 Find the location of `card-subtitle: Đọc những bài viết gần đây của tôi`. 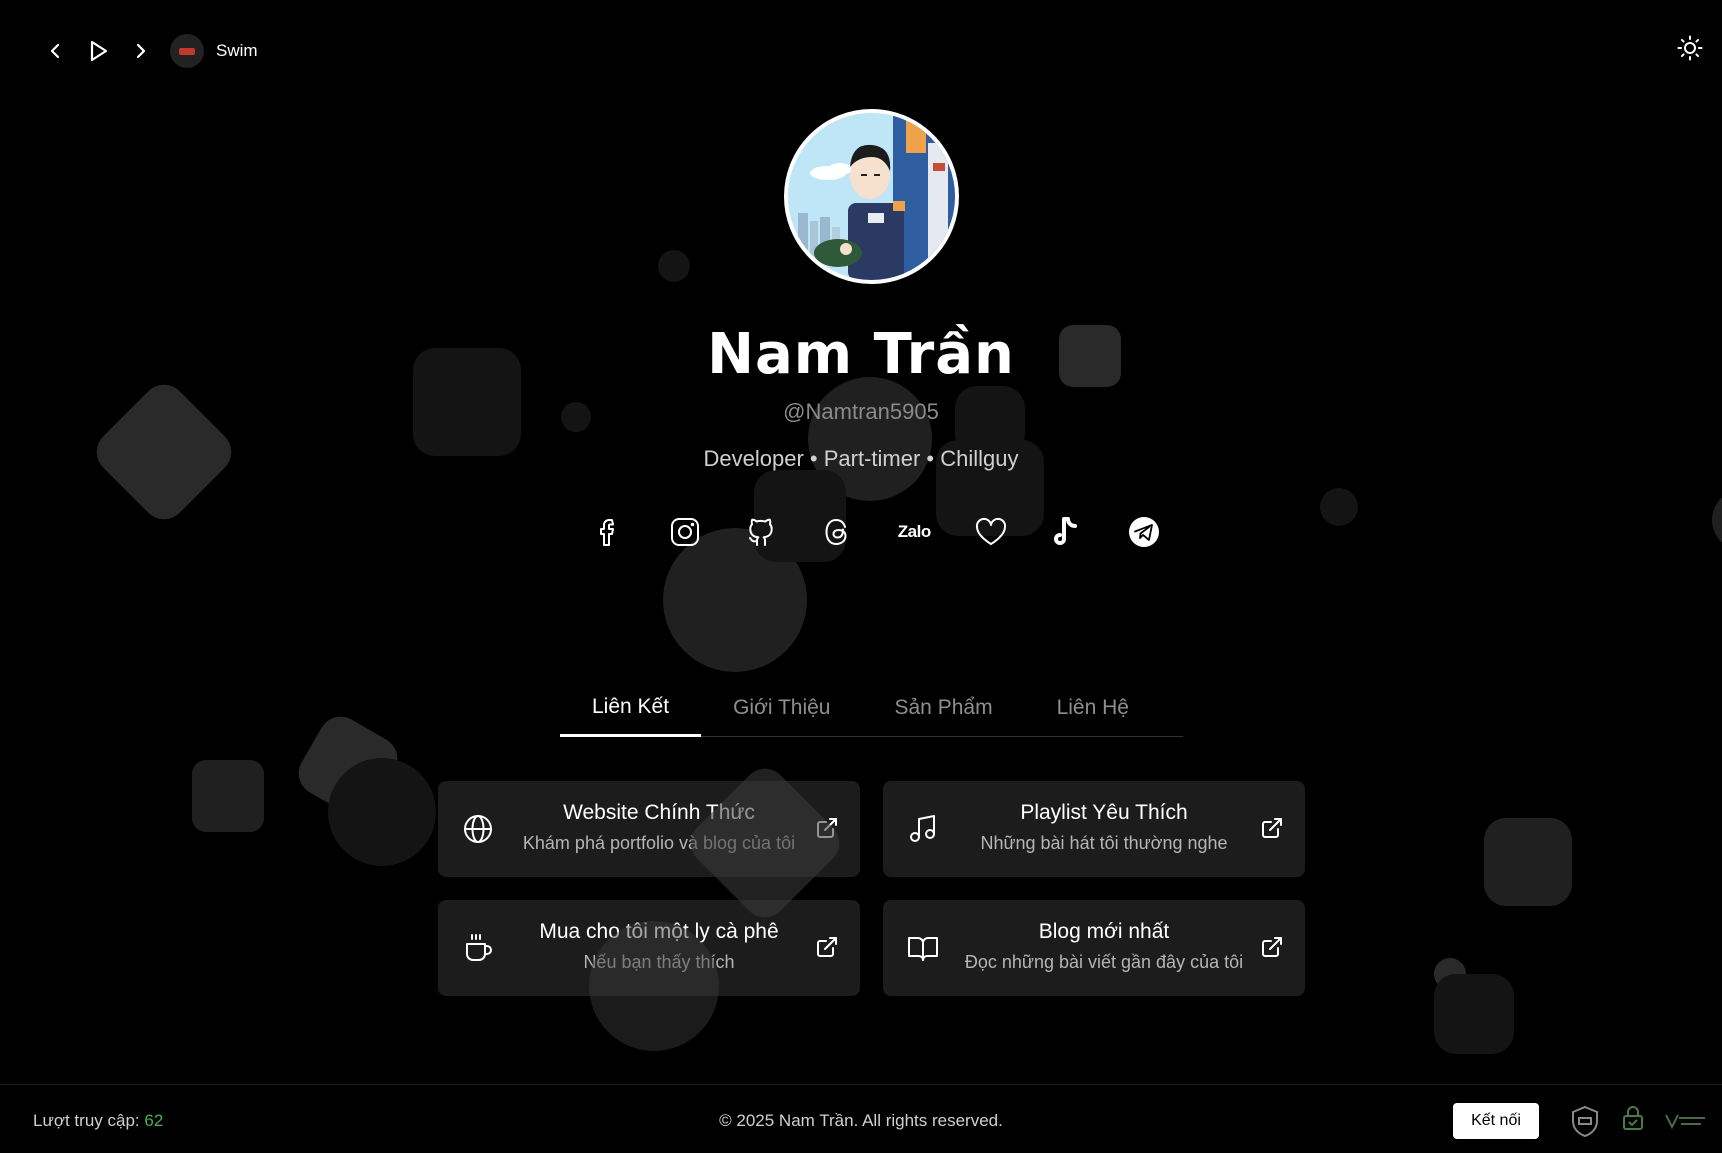

card-subtitle: Đọc những bài viết gần đây của tôi is located at coordinates (1104, 962).